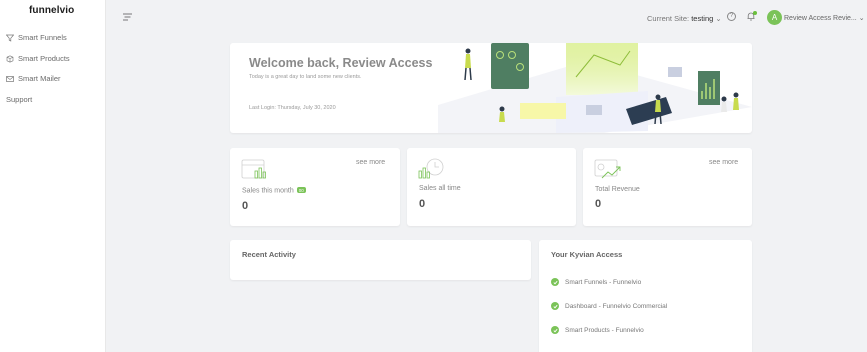  What do you see at coordinates (39, 78) in the screenshot?
I see `sidebar-item-label: Smart Mailer` at bounding box center [39, 78].